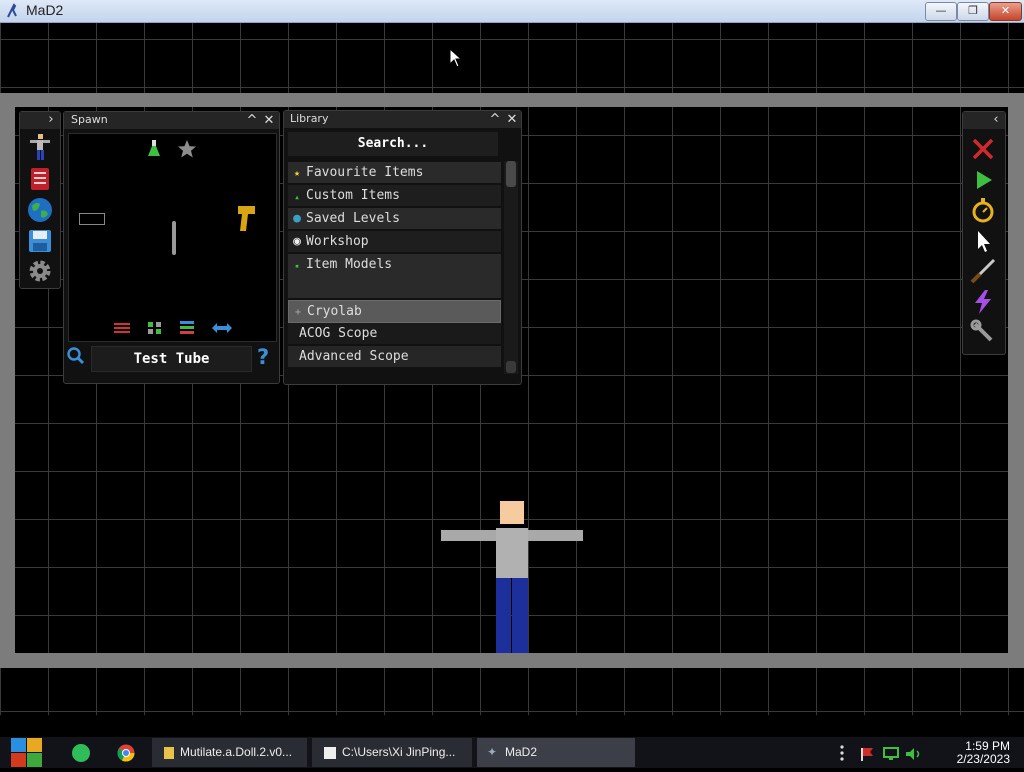 This screenshot has width=1024, height=772. Describe the element at coordinates (394, 241) in the screenshot. I see `category-workshop: ◉ Workshop` at that location.